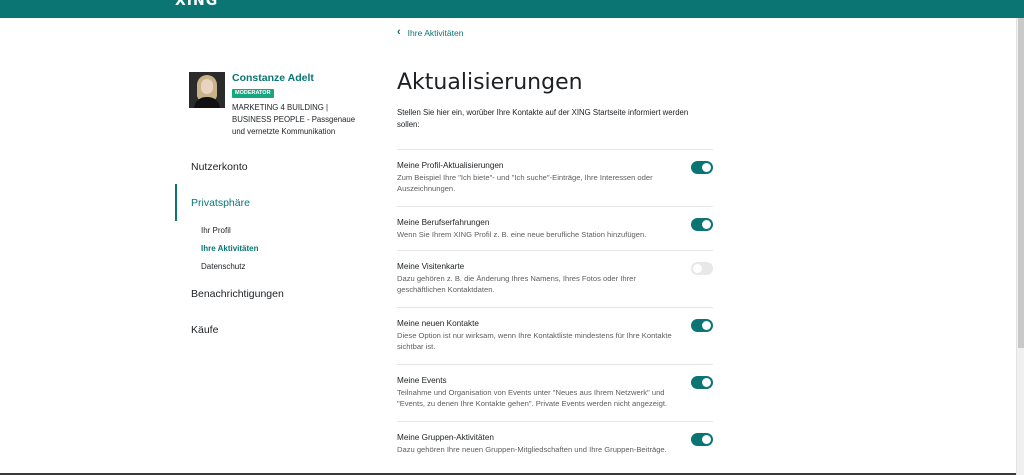 The image size is (1024, 475). Describe the element at coordinates (435, 32) in the screenshot. I see `back-link-label: Ihre Aktivitäten` at that location.